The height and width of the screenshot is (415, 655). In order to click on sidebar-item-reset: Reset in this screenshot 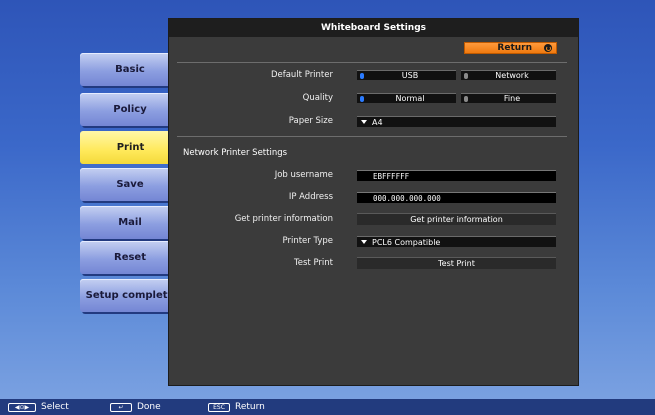, I will do `click(130, 257)`.